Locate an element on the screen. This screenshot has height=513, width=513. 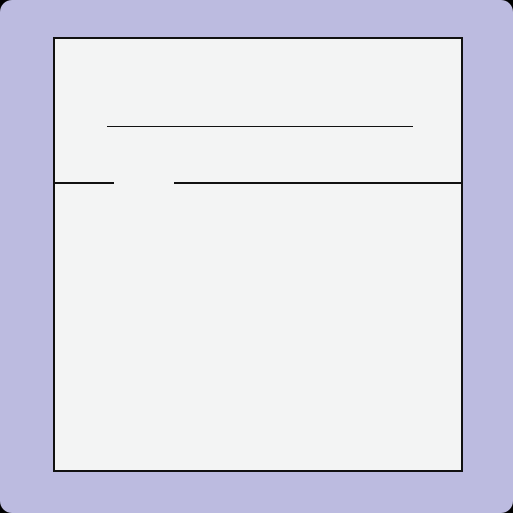
section-divider-left is located at coordinates (84, 183).